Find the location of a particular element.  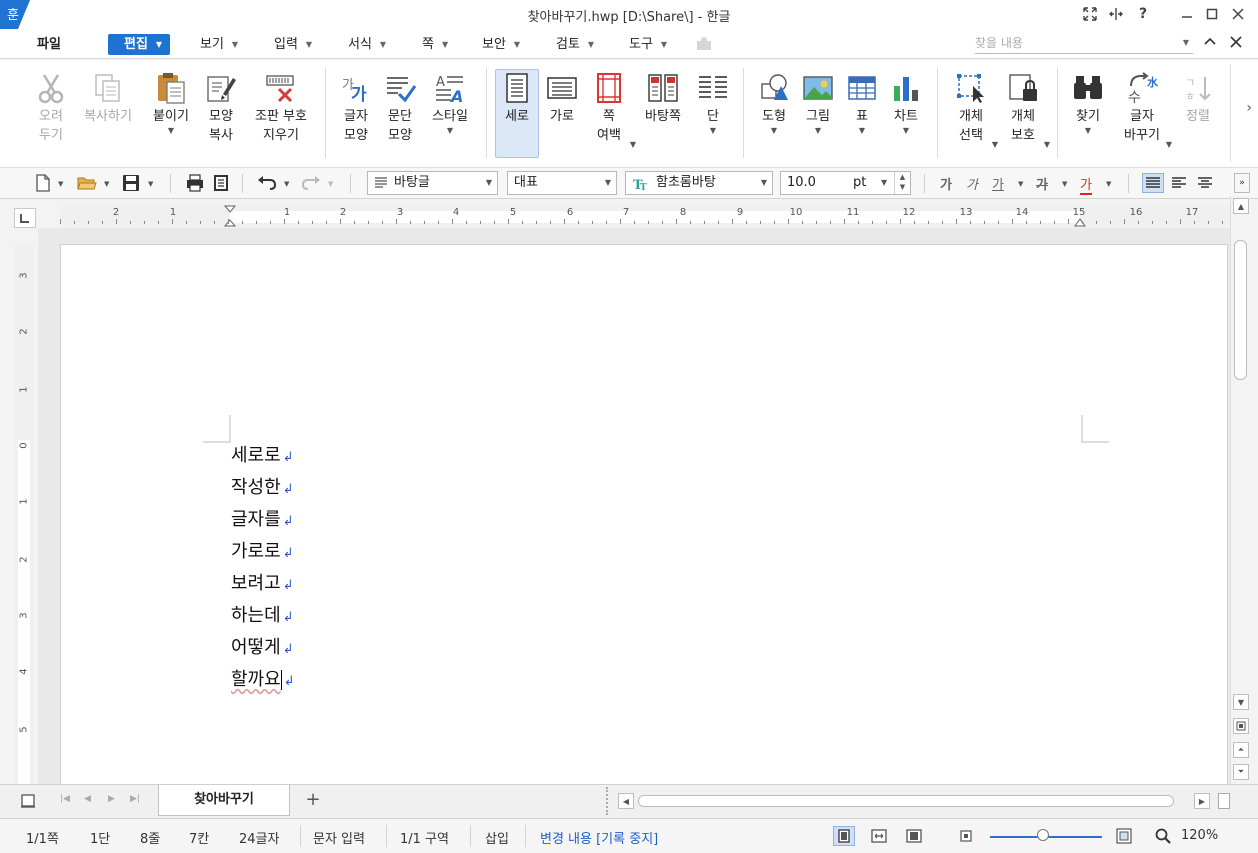

new-dropdown-icon: ▼ is located at coordinates (60, 184).